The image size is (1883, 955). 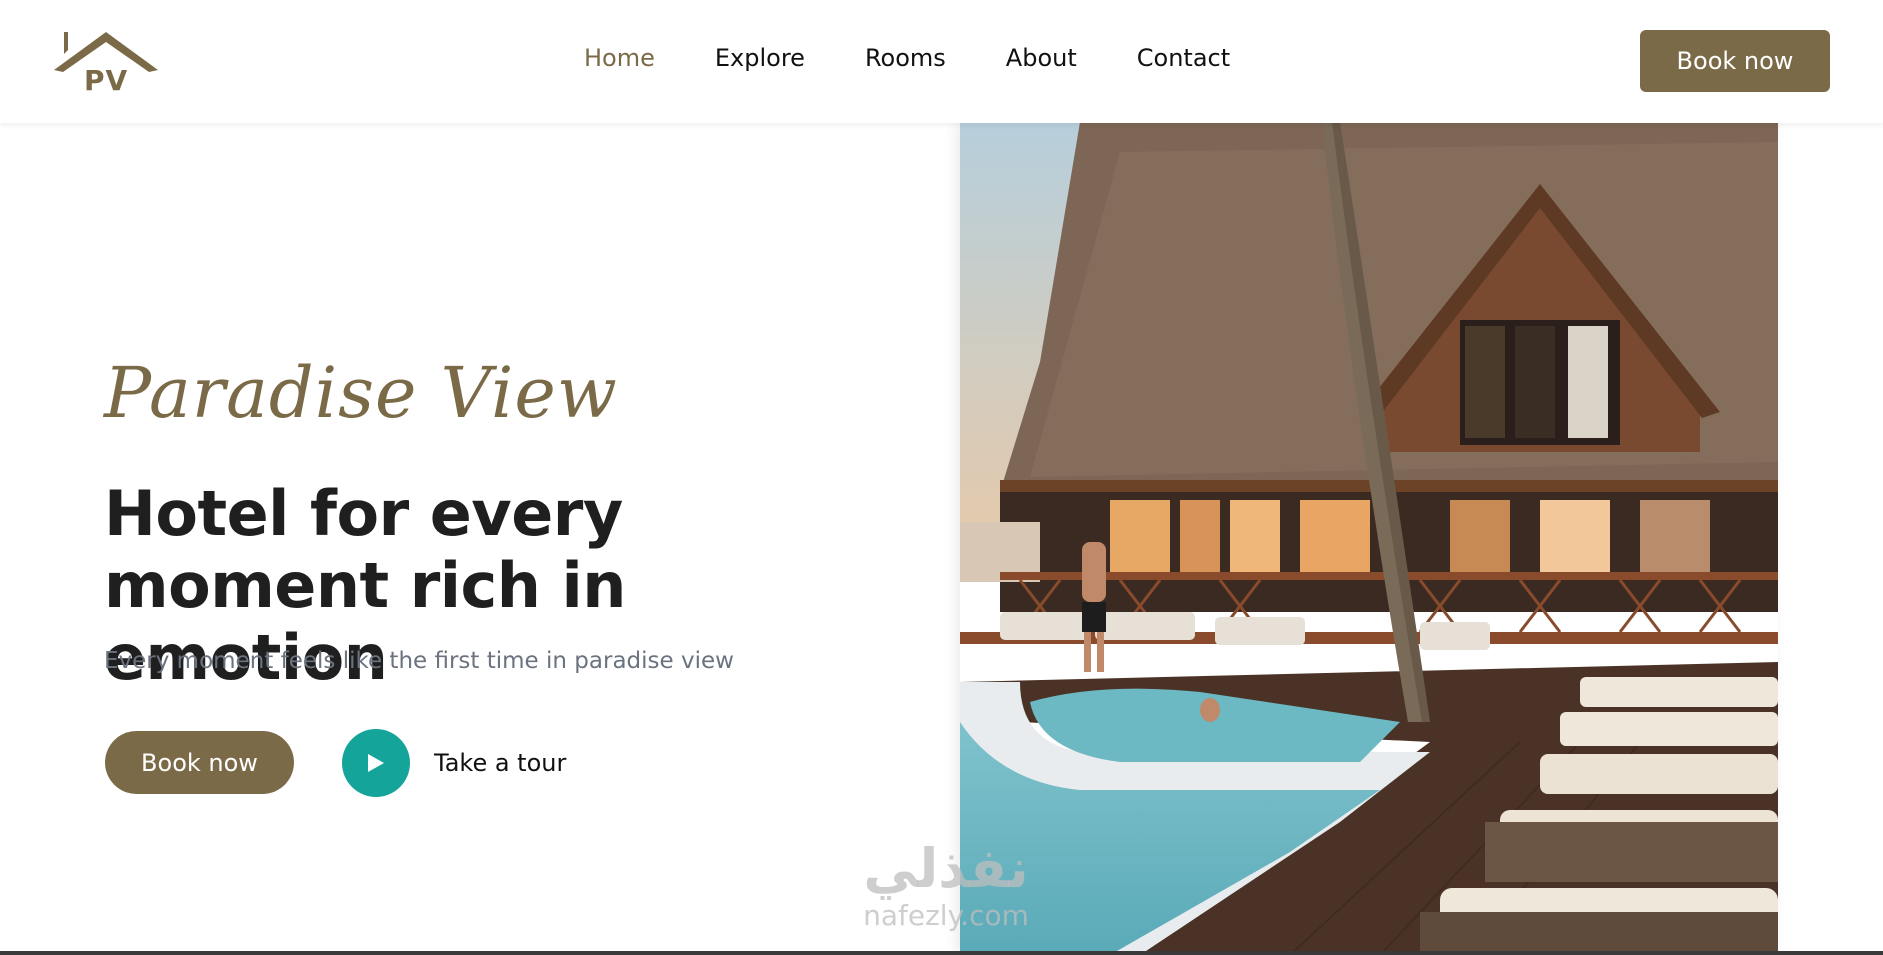 I want to click on hero-book-now-button: Book now, so click(x=199, y=762).